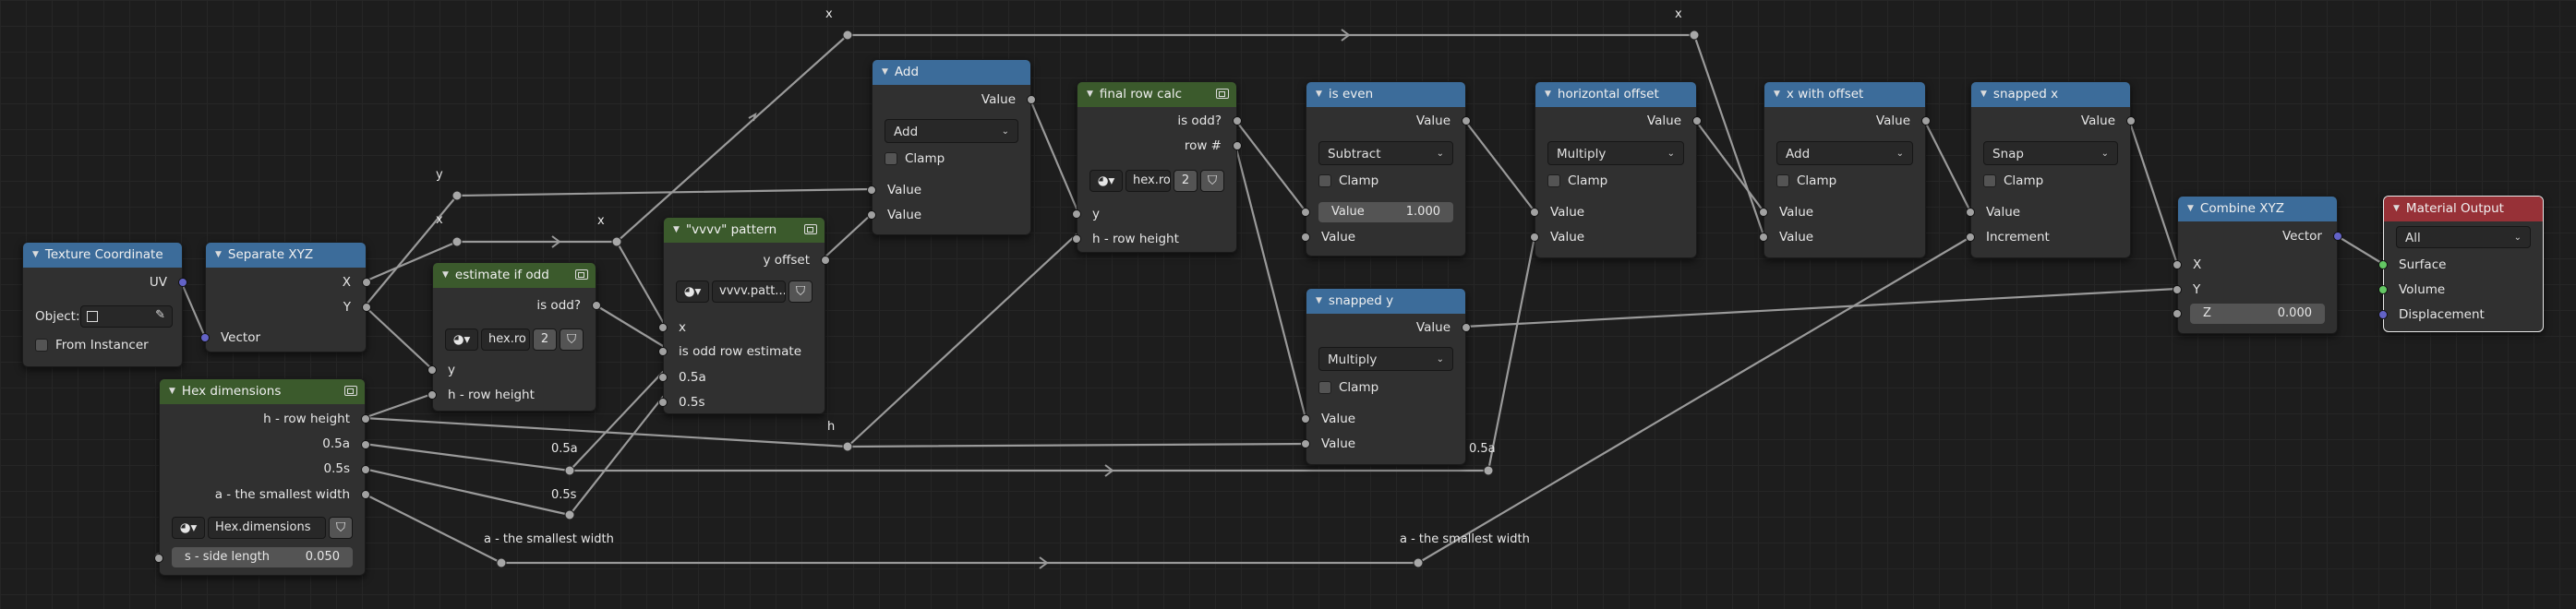 Image resolution: width=2576 pixels, height=609 pixels. What do you see at coordinates (1970, 238) in the screenshot?
I see `input-socket-increment` at bounding box center [1970, 238].